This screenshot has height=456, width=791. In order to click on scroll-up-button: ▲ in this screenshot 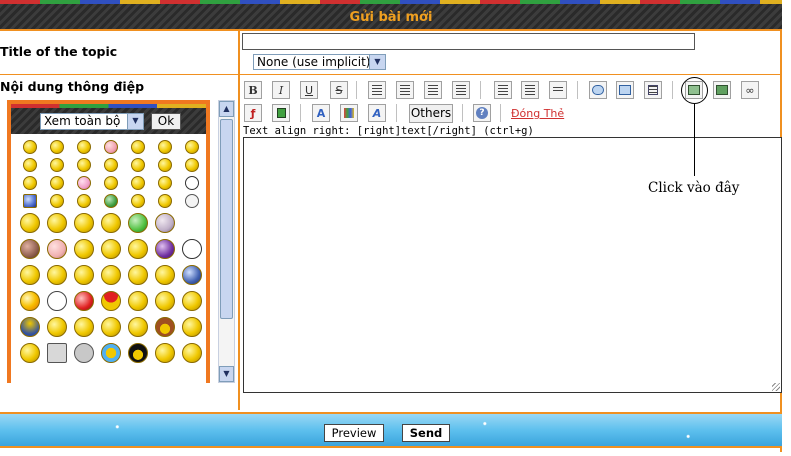, I will do `click(226, 109)`.